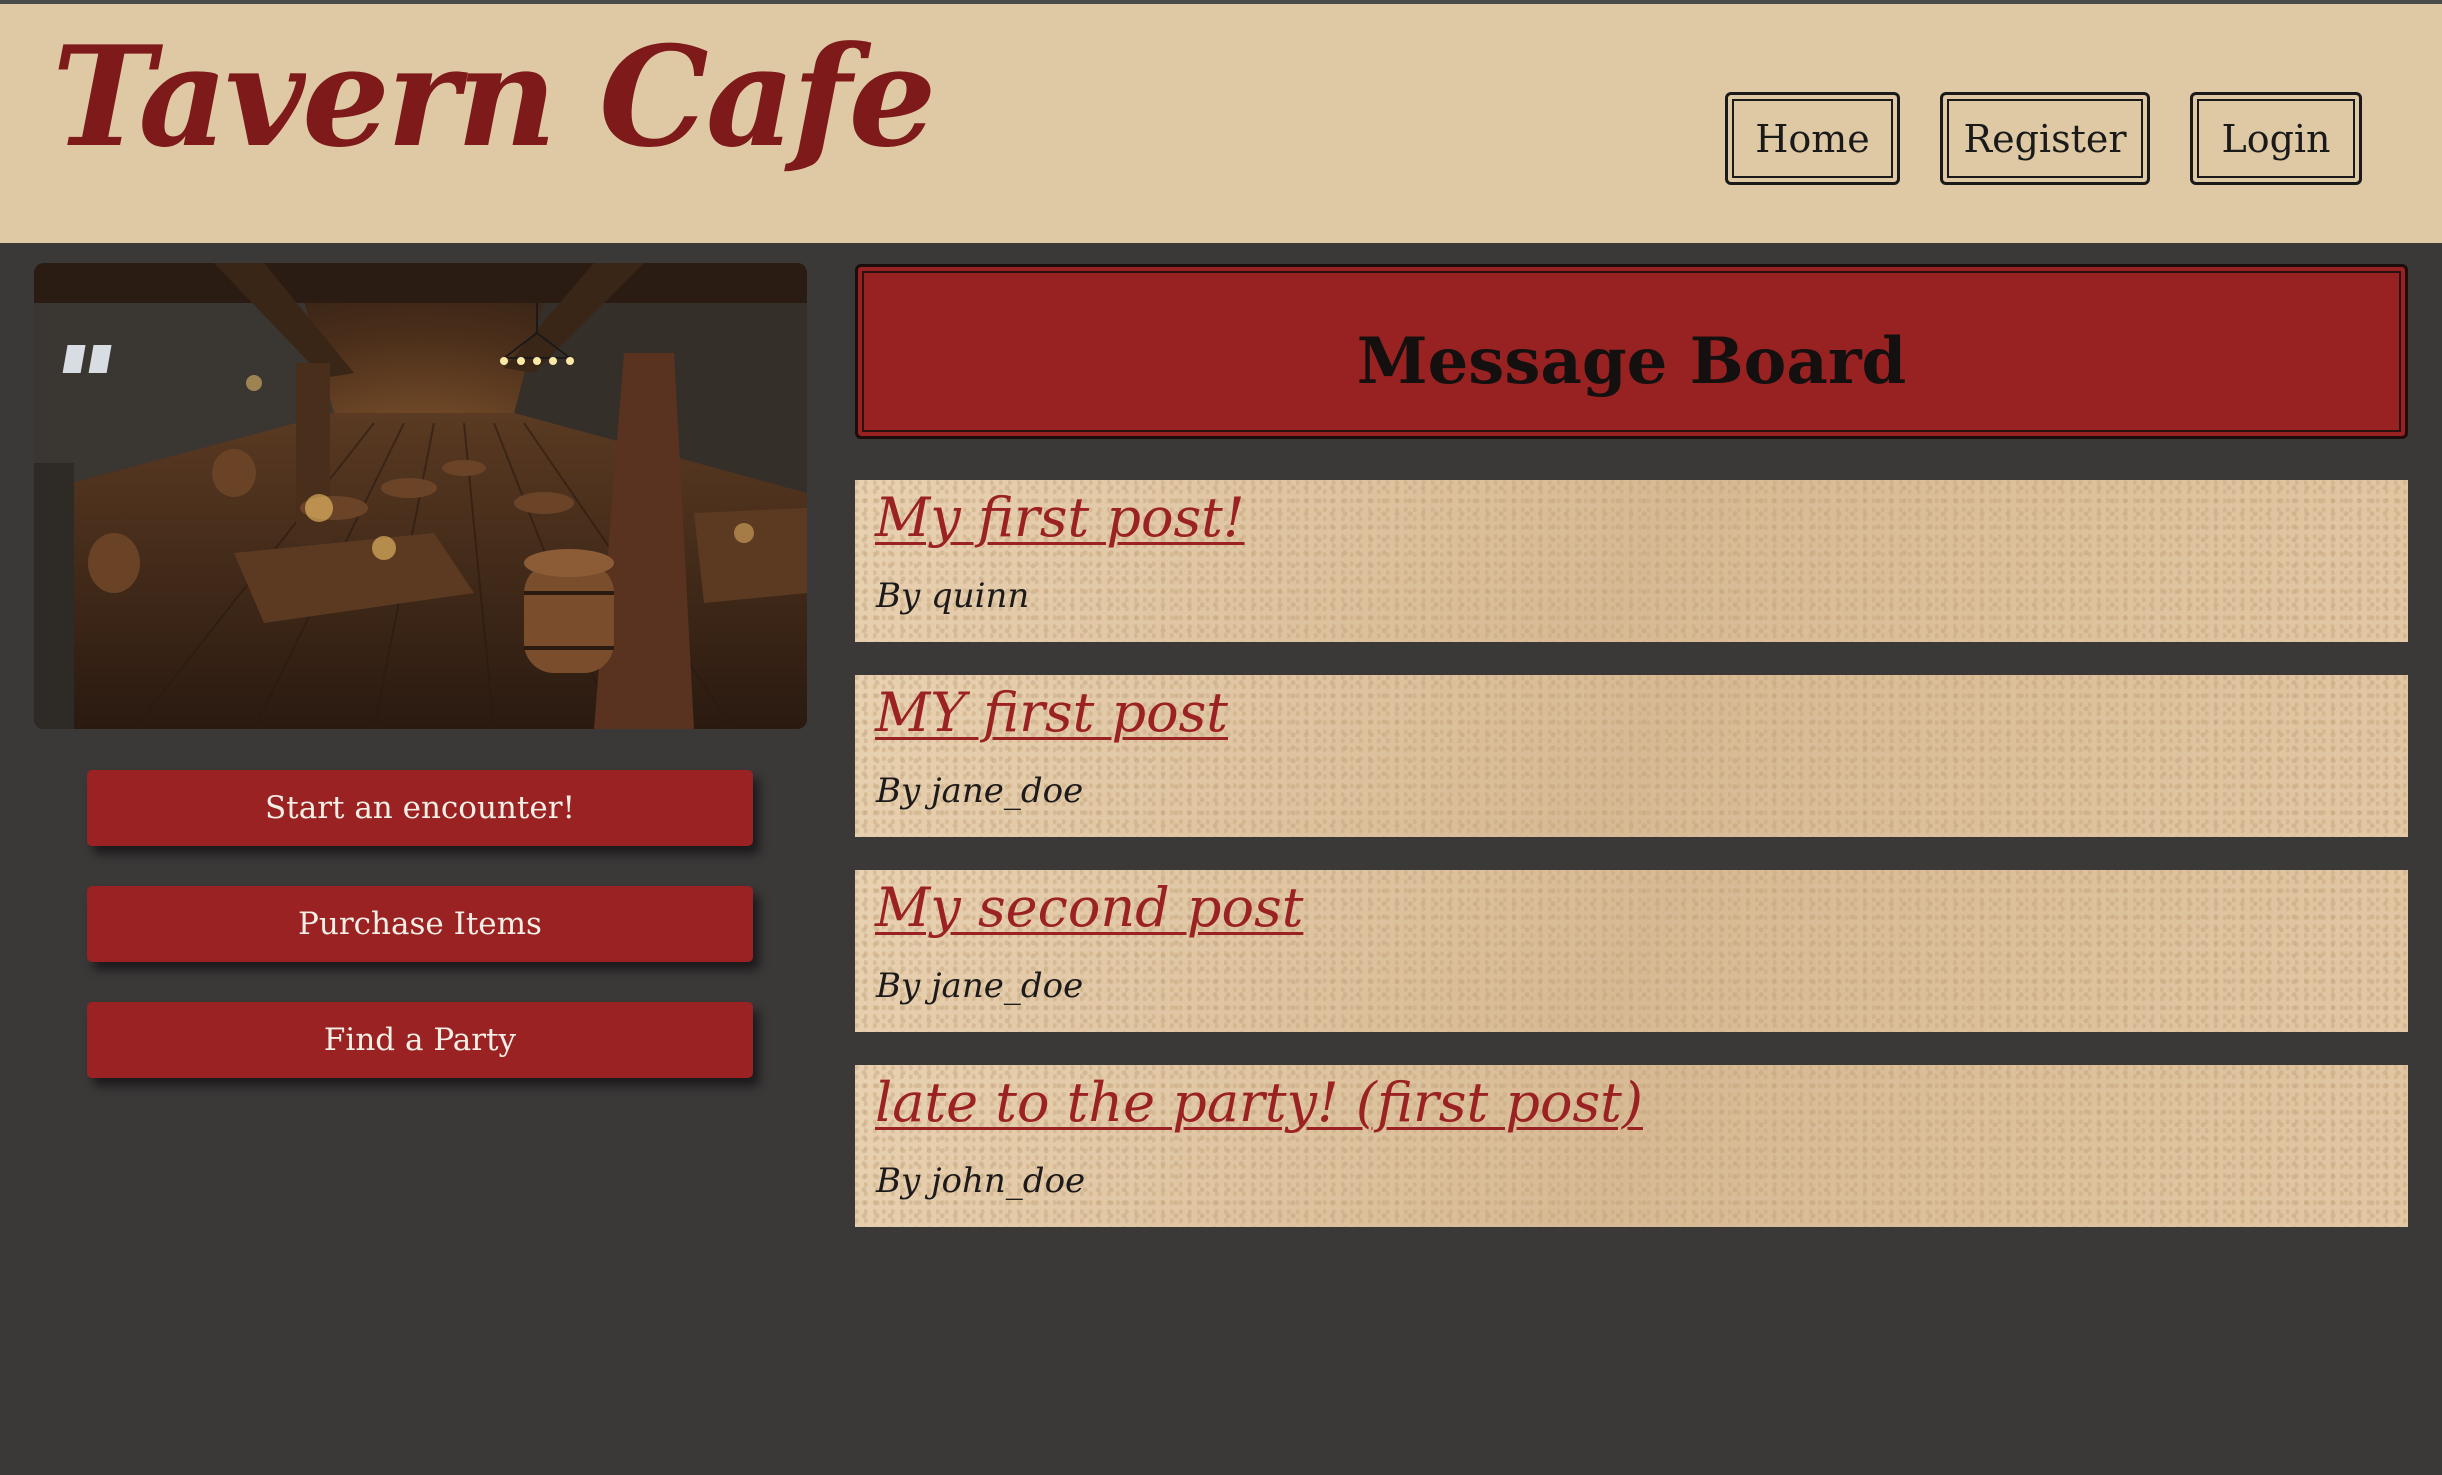 The height and width of the screenshot is (1475, 2442). What do you see at coordinates (2276, 138) in the screenshot?
I see `login-button: Login` at bounding box center [2276, 138].